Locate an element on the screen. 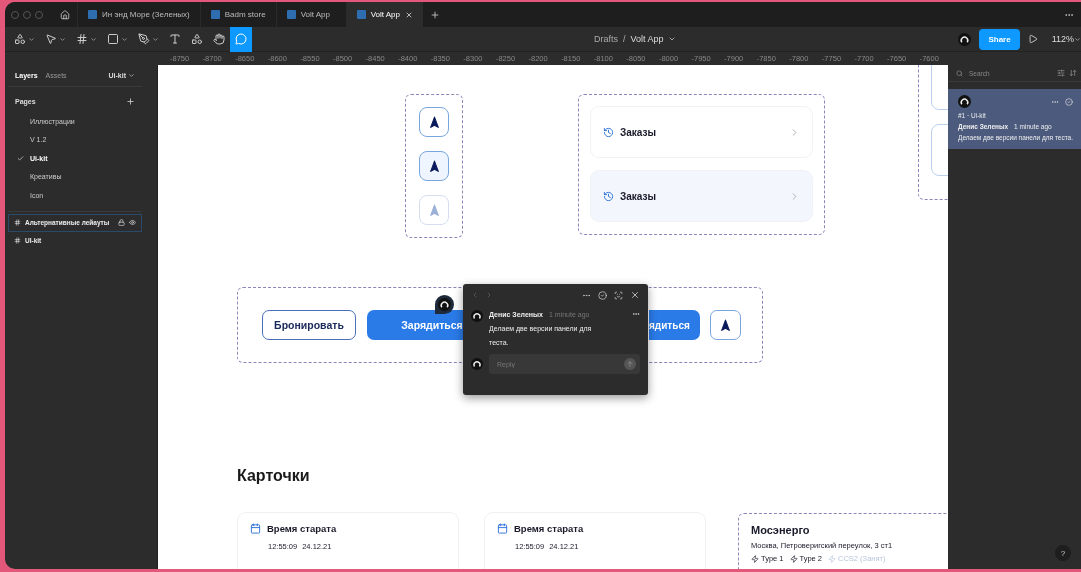 Image resolution: width=1081 pixels, height=572 pixels. file-name: Volt App is located at coordinates (647, 39).